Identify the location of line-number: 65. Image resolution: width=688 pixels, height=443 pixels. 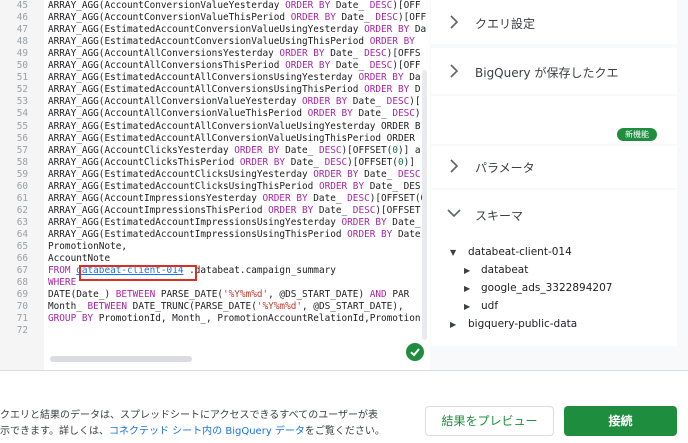
(22, 246).